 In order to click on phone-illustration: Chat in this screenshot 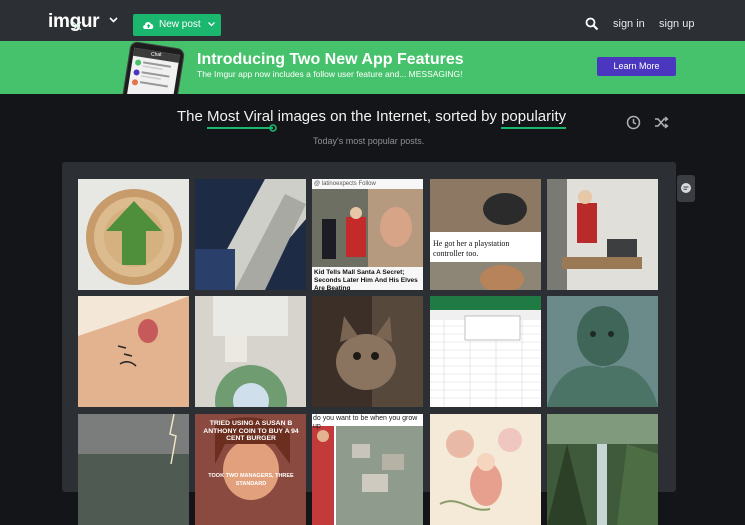, I will do `click(152, 67)`.